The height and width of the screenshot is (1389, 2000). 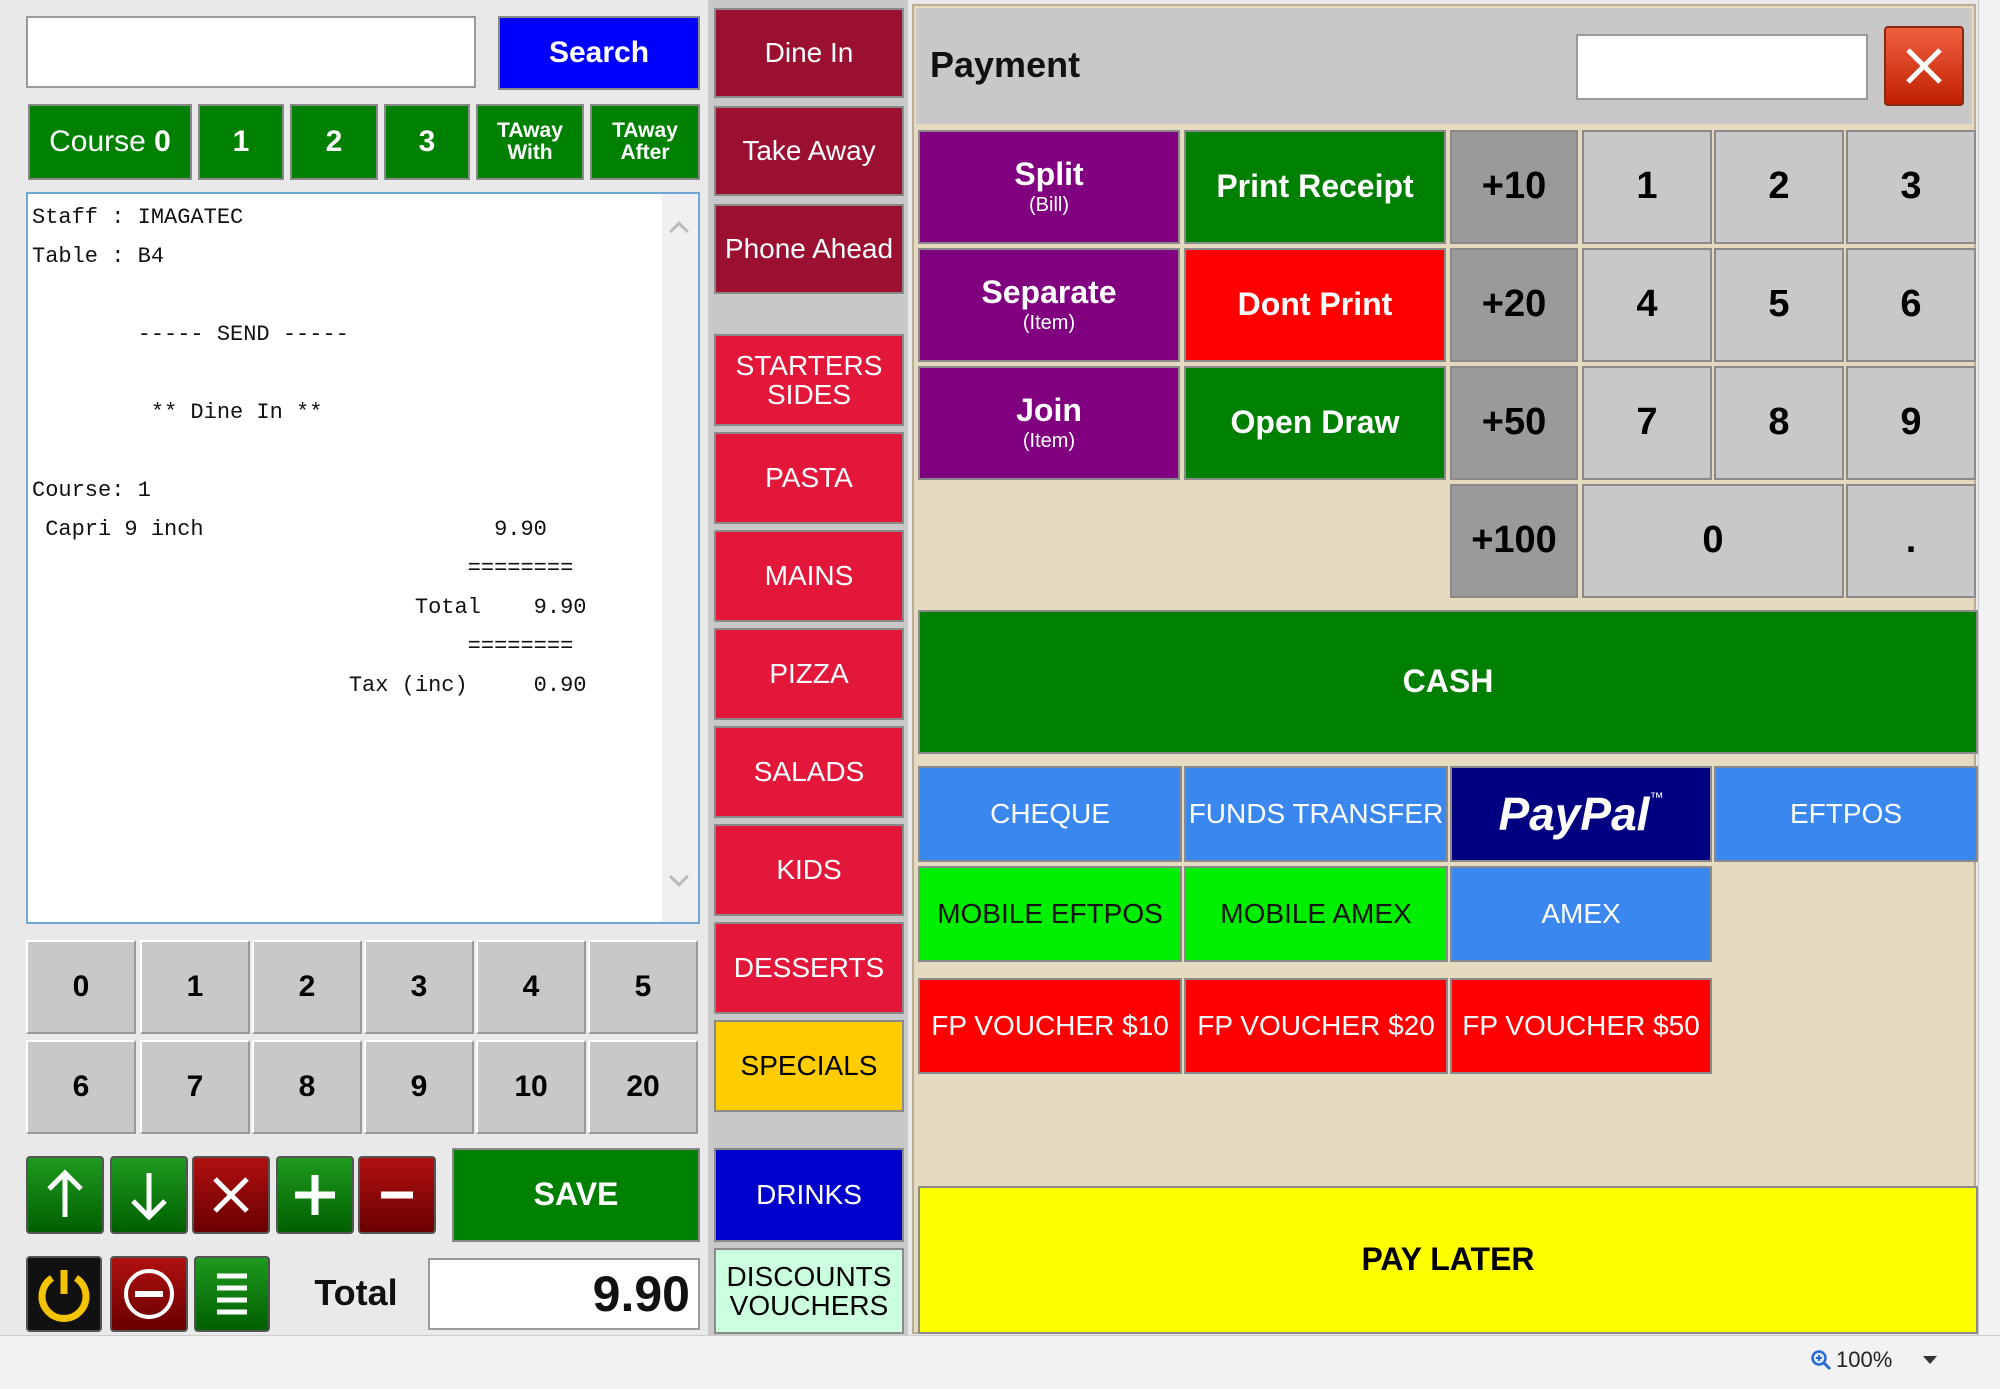 What do you see at coordinates (1722, 67) in the screenshot?
I see `payment-amount-input` at bounding box center [1722, 67].